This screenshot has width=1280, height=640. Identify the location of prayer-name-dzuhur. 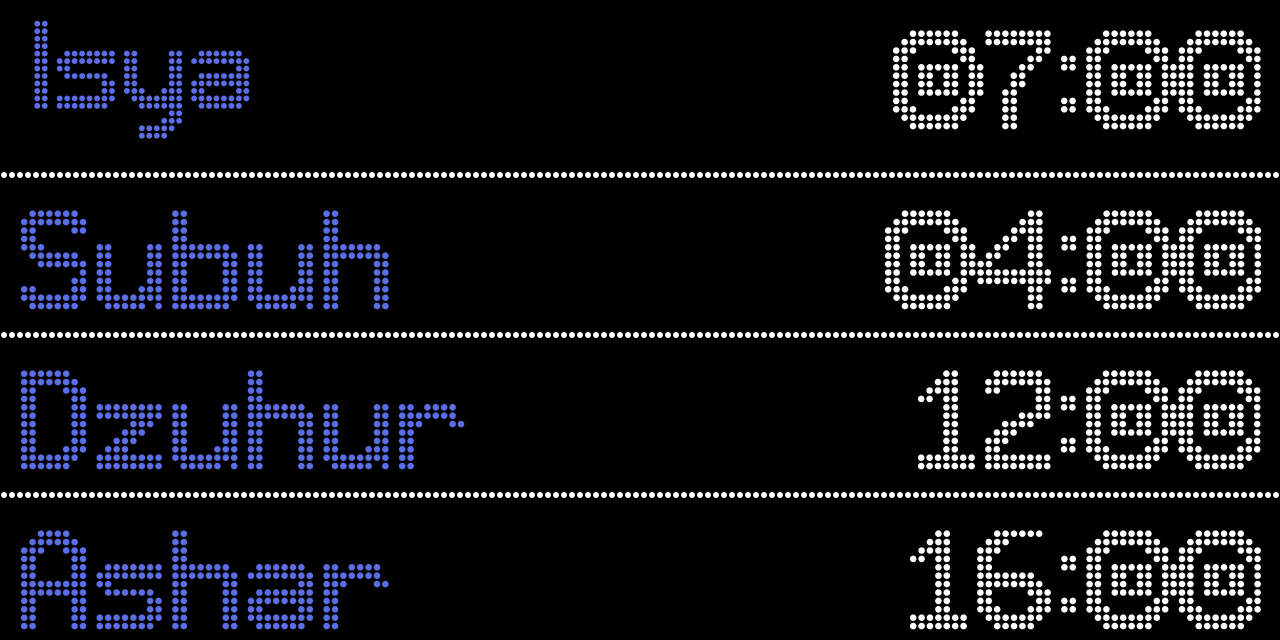
(242, 420).